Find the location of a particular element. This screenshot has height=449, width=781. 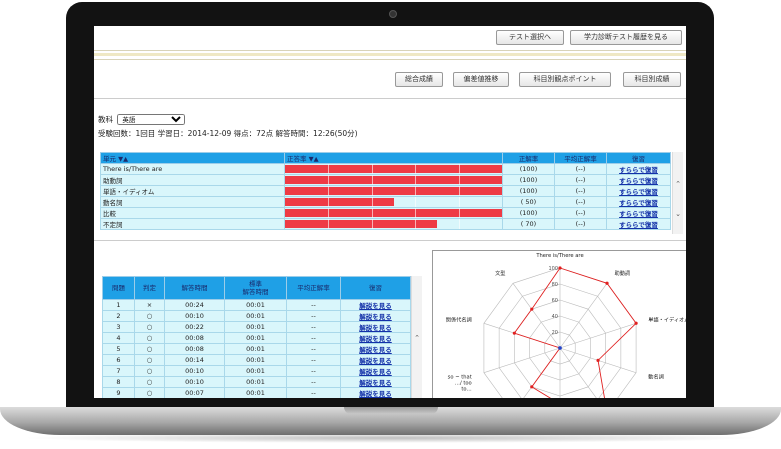

radar-spoke is located at coordinates (598, 335).